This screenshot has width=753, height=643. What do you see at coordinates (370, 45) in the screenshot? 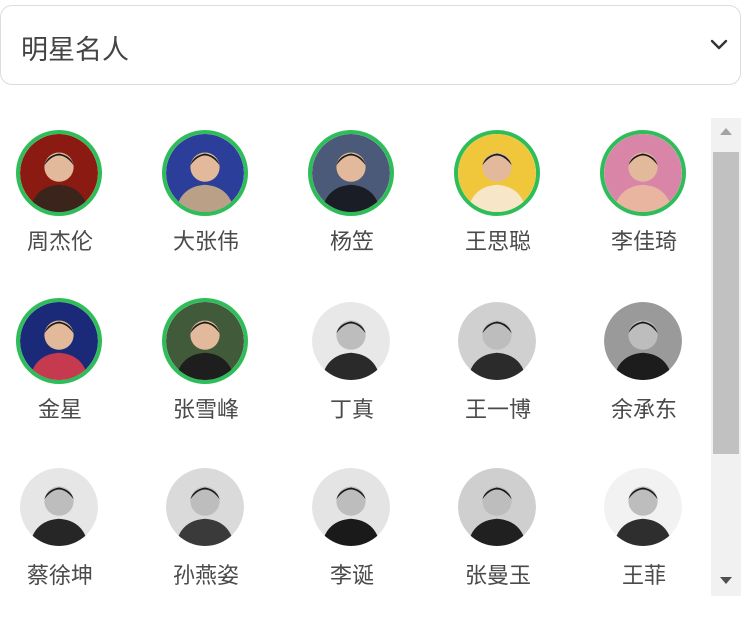
I see `category-dropdown: 明星名人` at bounding box center [370, 45].